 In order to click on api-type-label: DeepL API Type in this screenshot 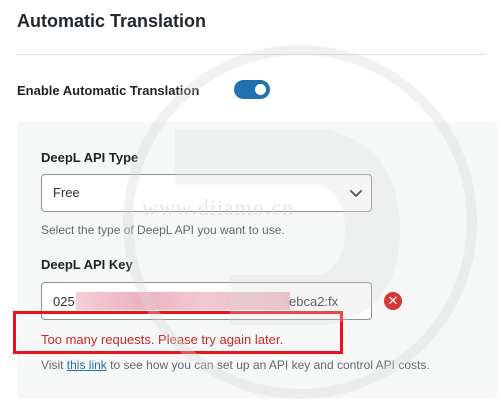, I will do `click(90, 157)`.